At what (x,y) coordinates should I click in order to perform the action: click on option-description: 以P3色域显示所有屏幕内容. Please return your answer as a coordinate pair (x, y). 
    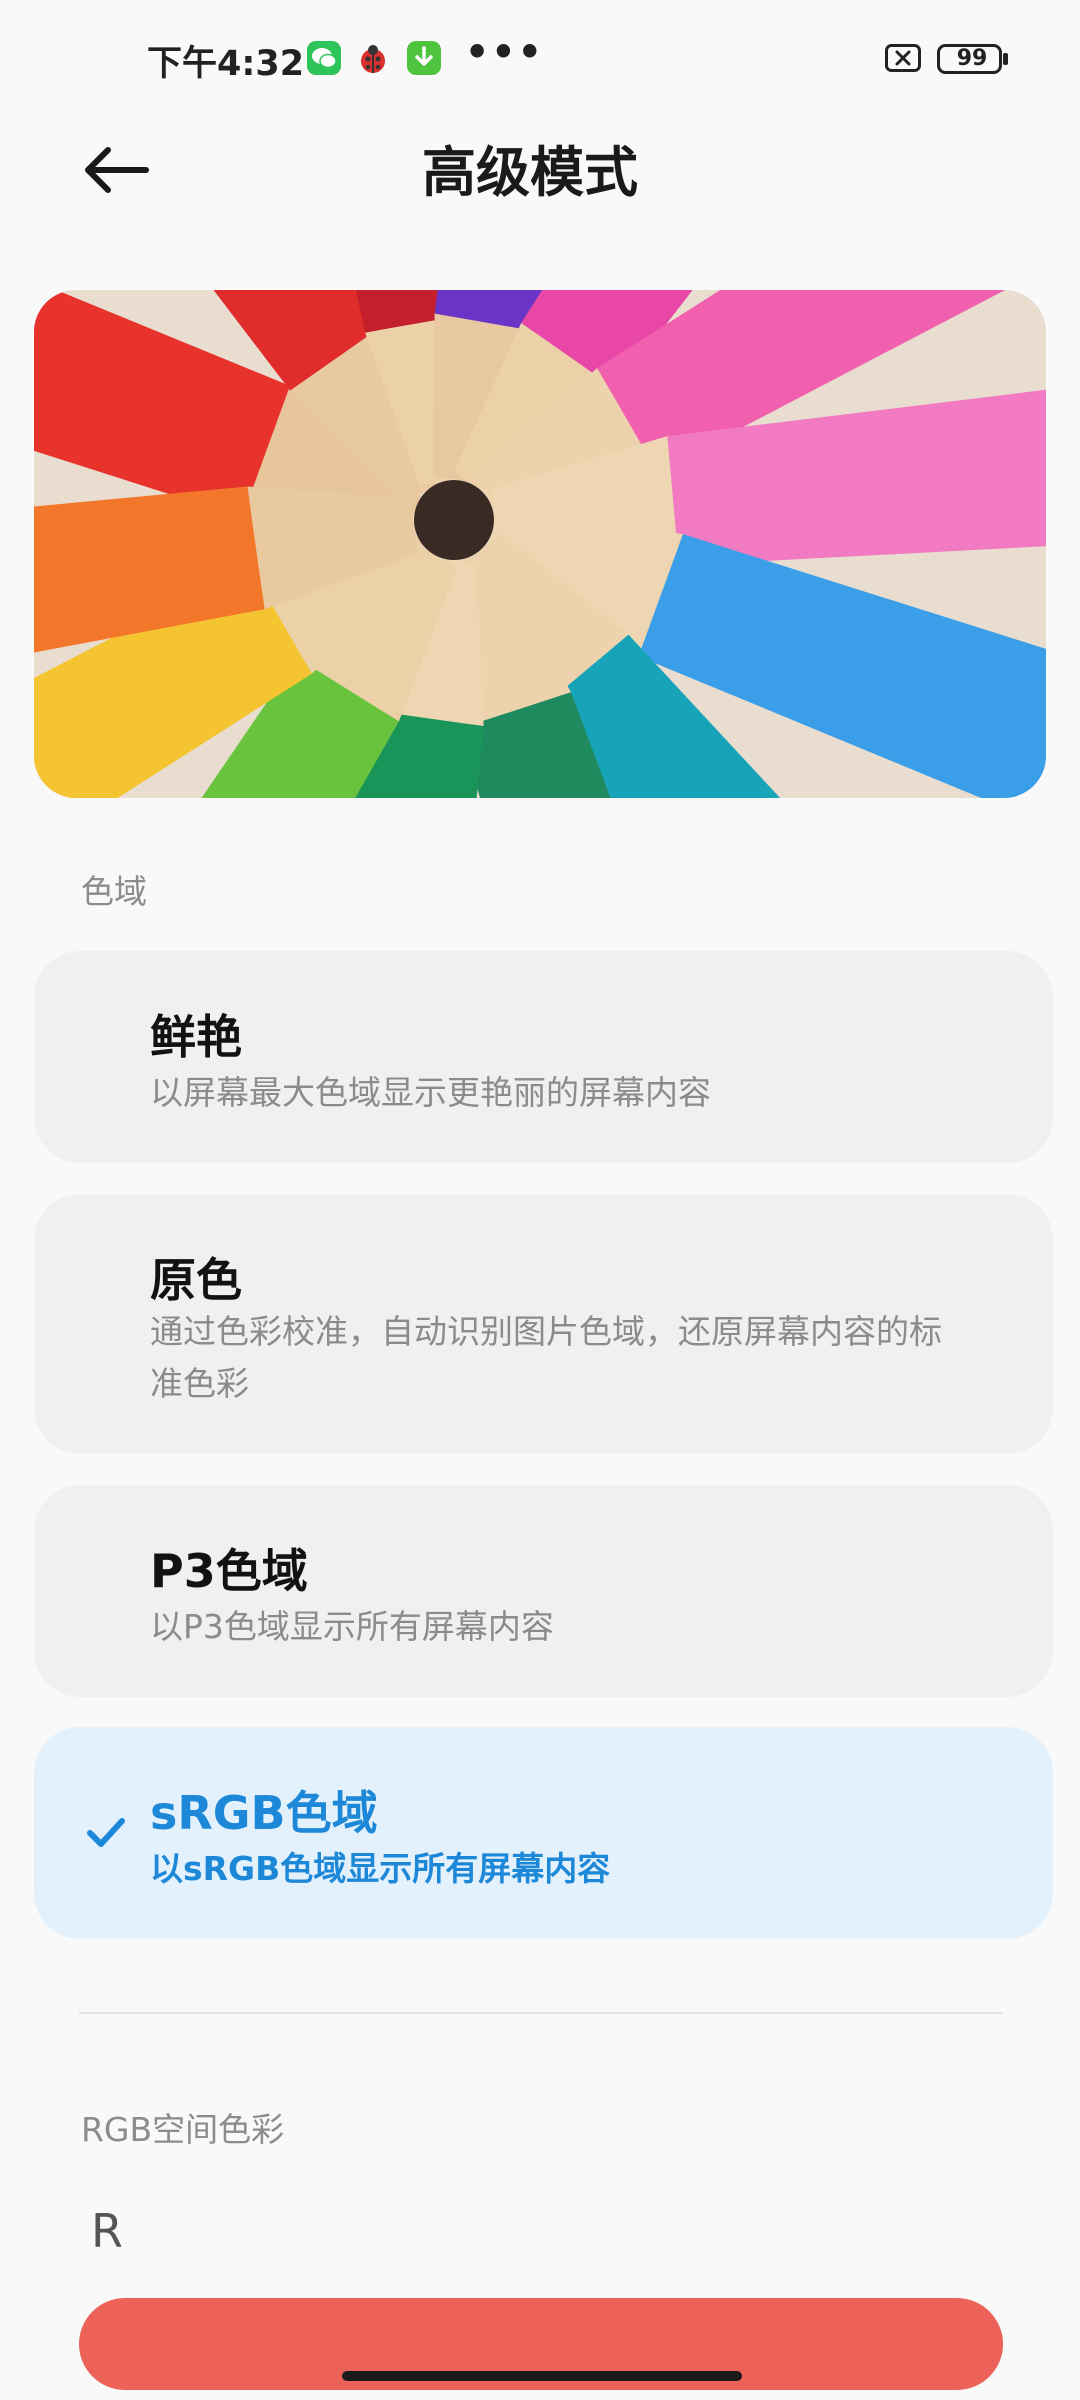
    Looking at the image, I should click on (352, 1626).